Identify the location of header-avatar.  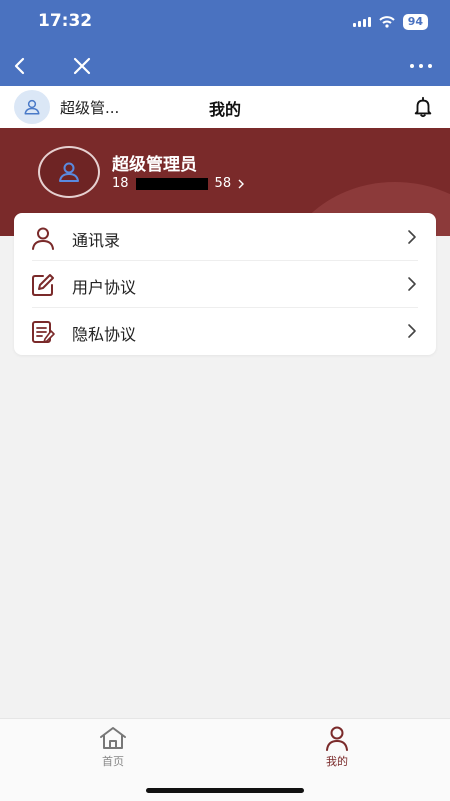
(32, 107).